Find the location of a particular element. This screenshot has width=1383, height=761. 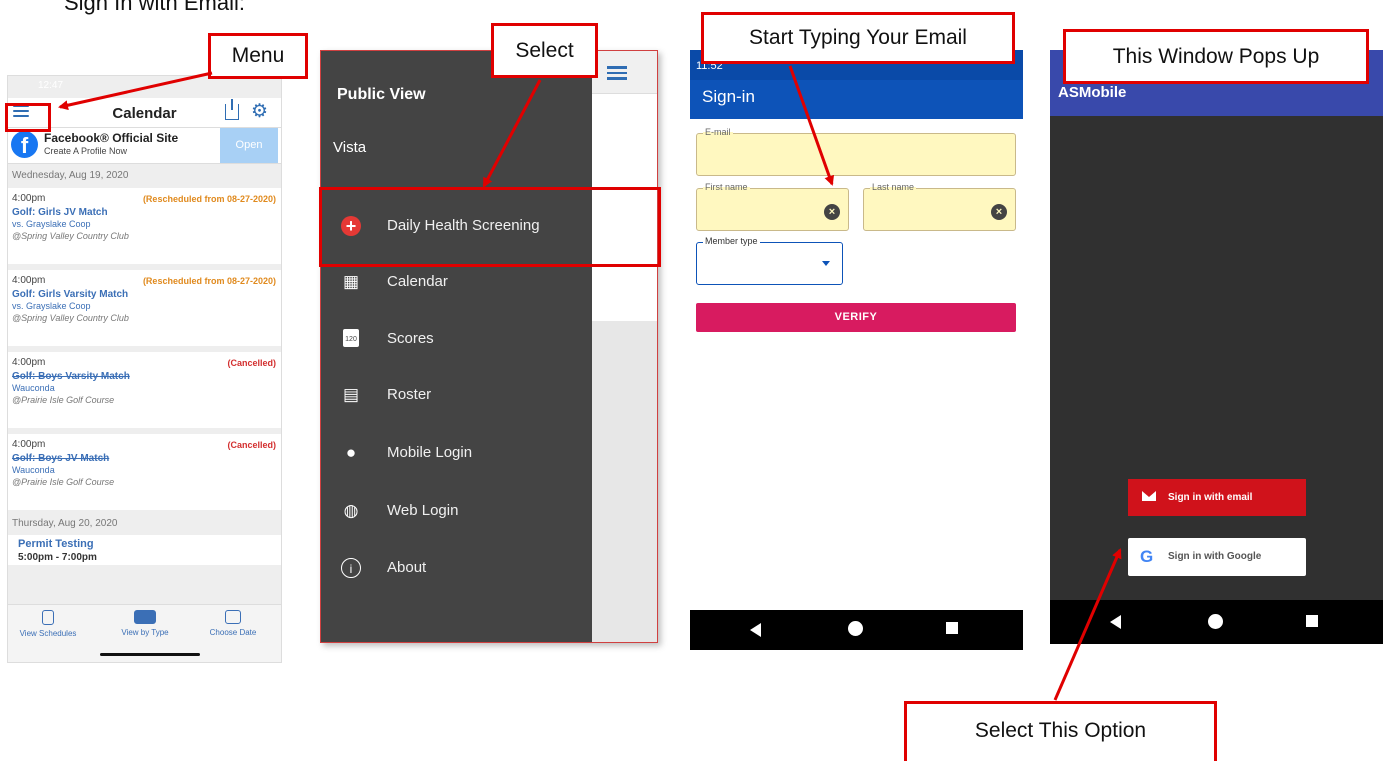

content-behind-drawer-lower is located at coordinates (624, 481).